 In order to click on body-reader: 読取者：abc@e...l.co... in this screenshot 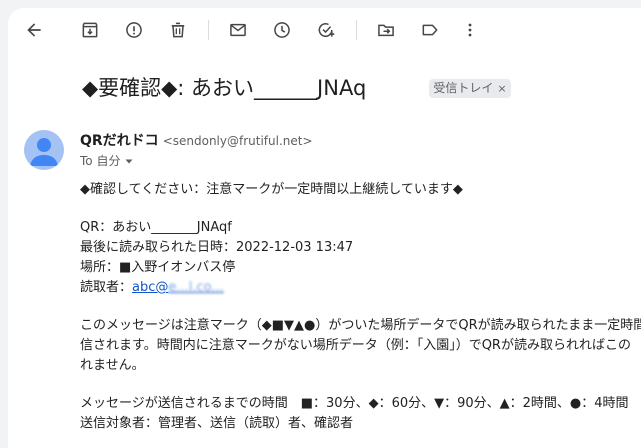, I will do `click(152, 287)`.